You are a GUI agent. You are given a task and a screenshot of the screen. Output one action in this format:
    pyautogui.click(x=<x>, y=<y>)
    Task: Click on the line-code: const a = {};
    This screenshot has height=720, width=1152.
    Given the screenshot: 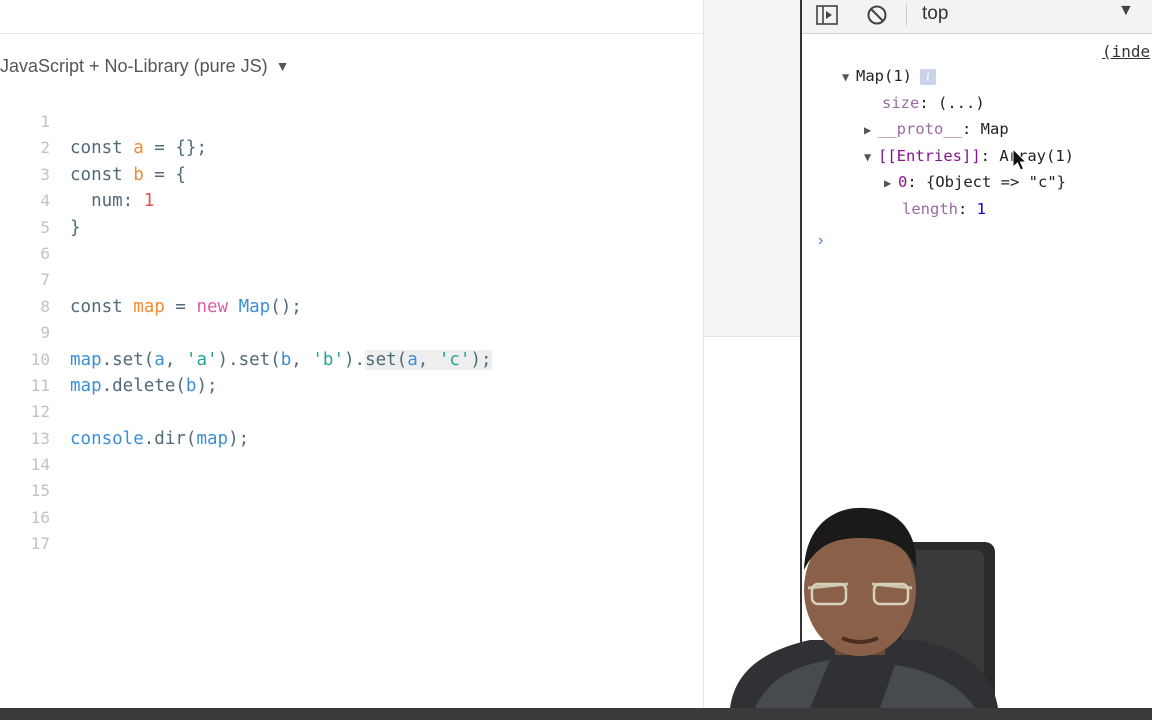 What is the action you would take?
    pyautogui.click(x=138, y=148)
    